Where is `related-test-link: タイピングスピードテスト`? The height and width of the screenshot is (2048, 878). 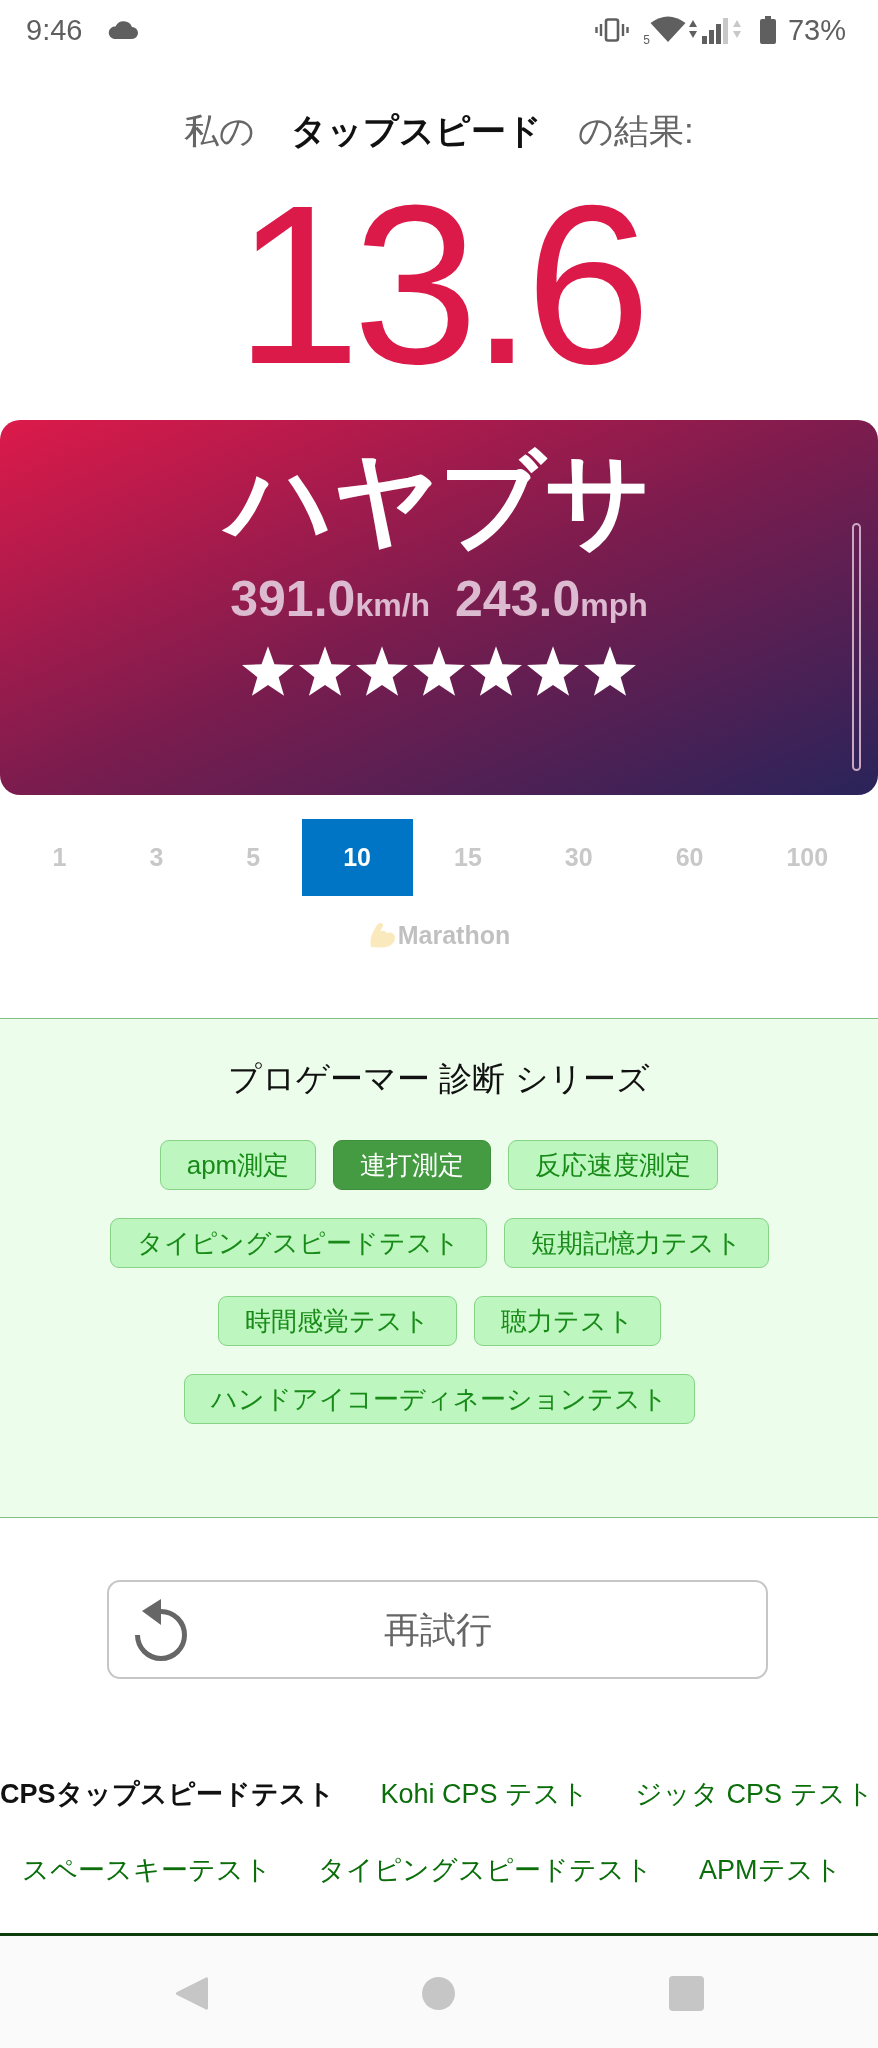
related-test-link: タイピングスピードテスト is located at coordinates (485, 1870).